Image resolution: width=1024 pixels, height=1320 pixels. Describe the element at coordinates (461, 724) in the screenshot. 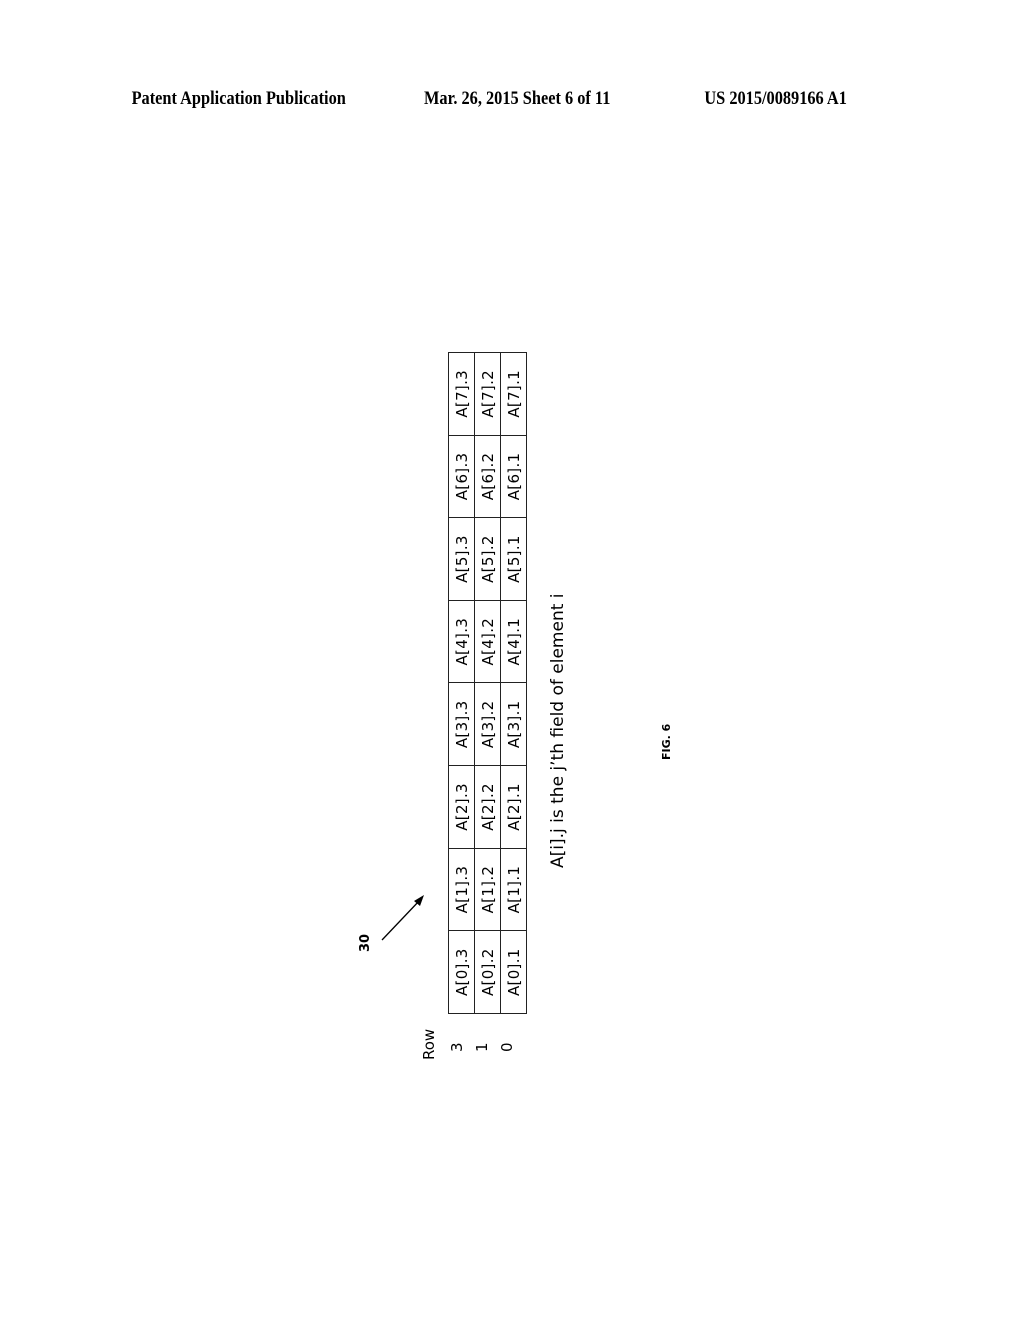

I see `table-cell: A[3].3` at that location.